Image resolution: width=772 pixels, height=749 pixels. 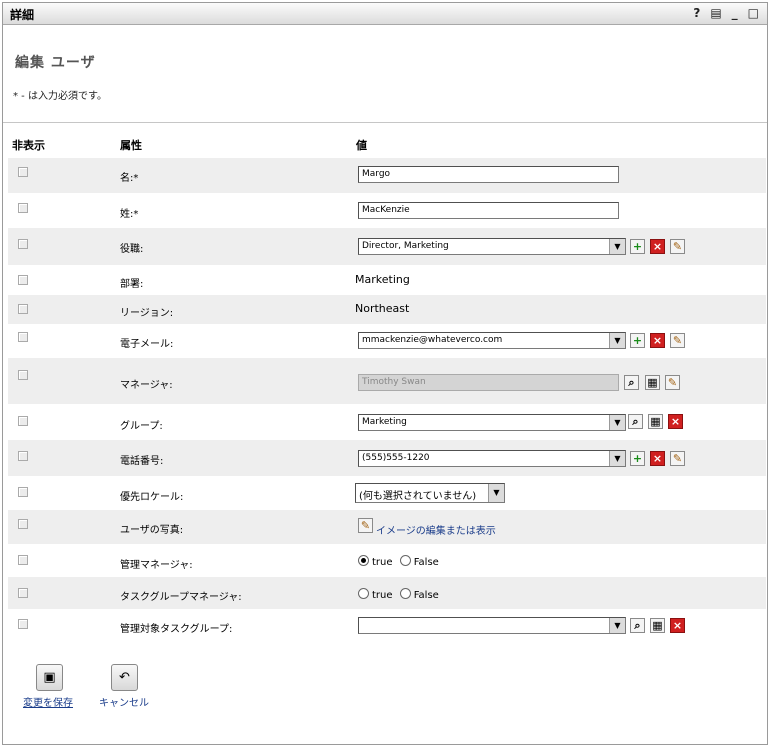 I want to click on attribute-label: 名:*, so click(x=129, y=178).